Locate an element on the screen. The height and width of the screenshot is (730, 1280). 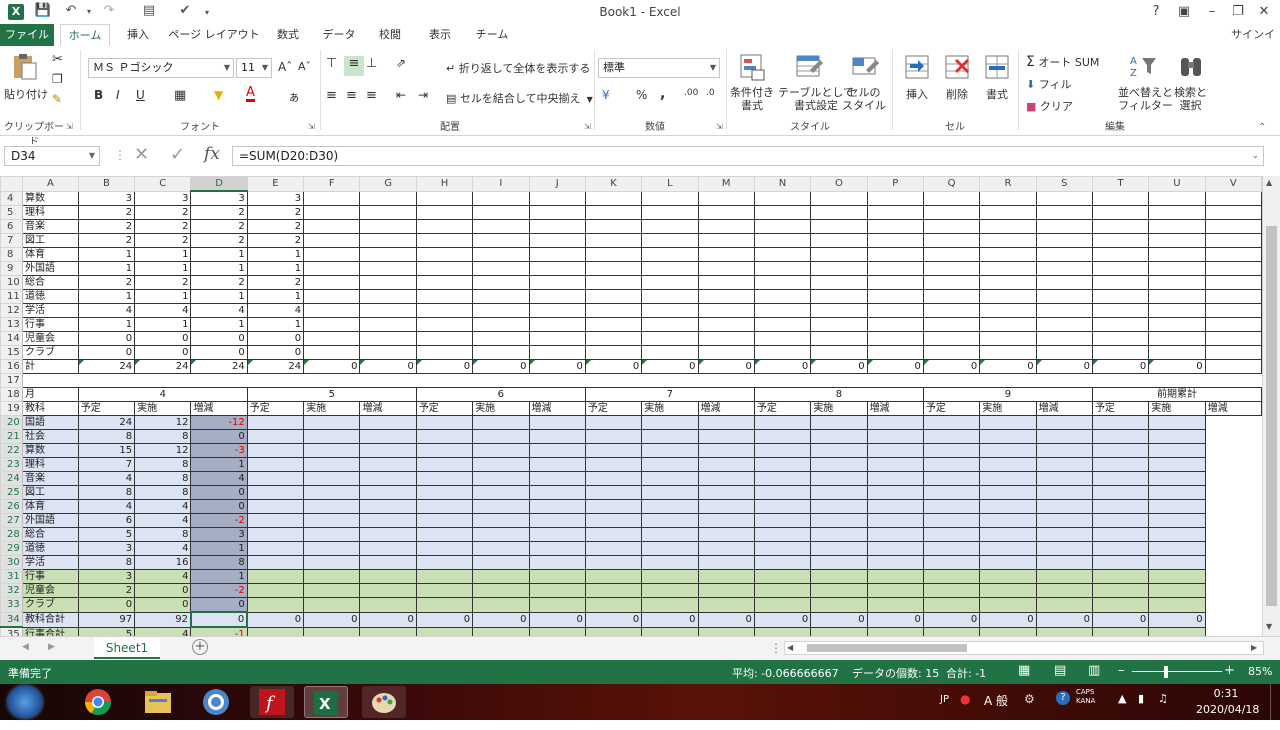
ime-language: JP is located at coordinates (944, 699).